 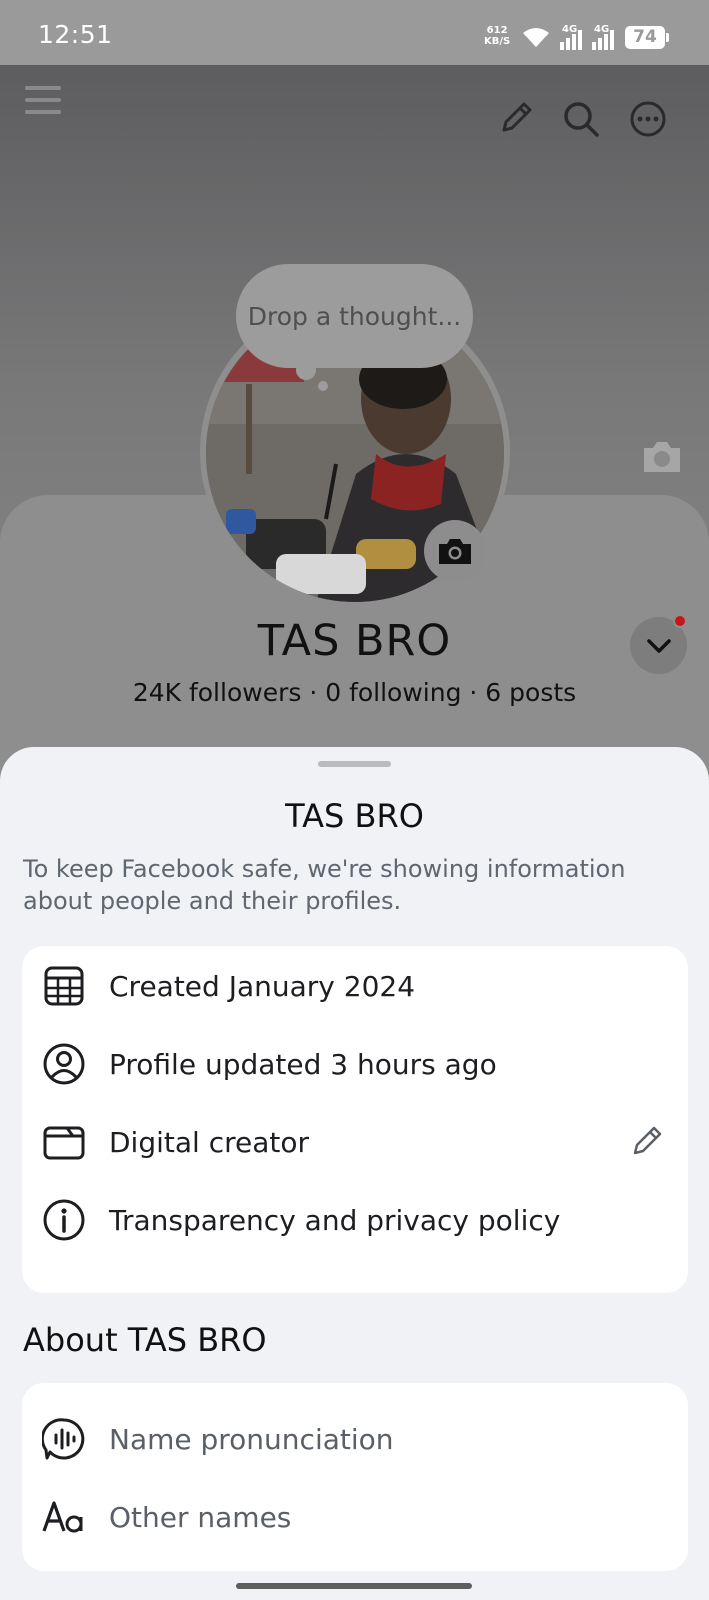 I want to click on about-card: Name pronunciation Other names, so click(x=355, y=1477).